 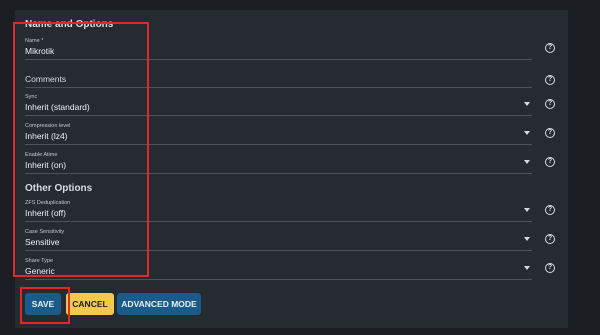 I want to click on annotation-highlight-save, so click(x=45, y=305).